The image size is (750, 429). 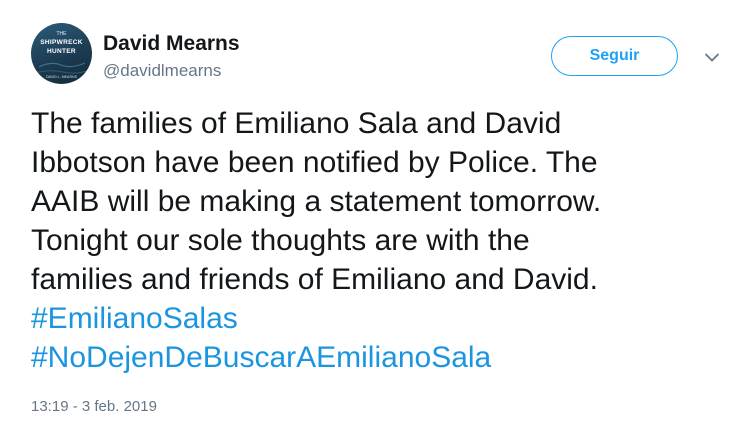 I want to click on chevron-down-icon, so click(x=712, y=57).